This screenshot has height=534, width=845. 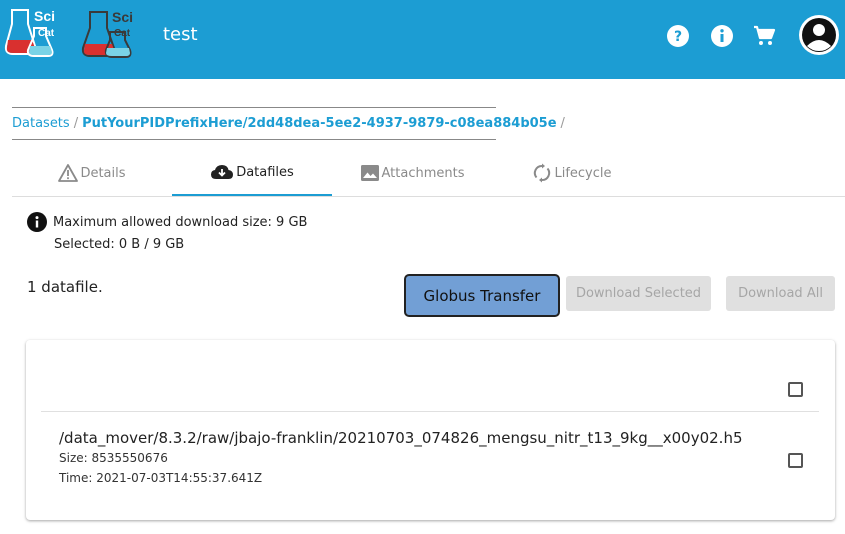 What do you see at coordinates (65, 287) in the screenshot?
I see `datafile-count: 1 datafile.` at bounding box center [65, 287].